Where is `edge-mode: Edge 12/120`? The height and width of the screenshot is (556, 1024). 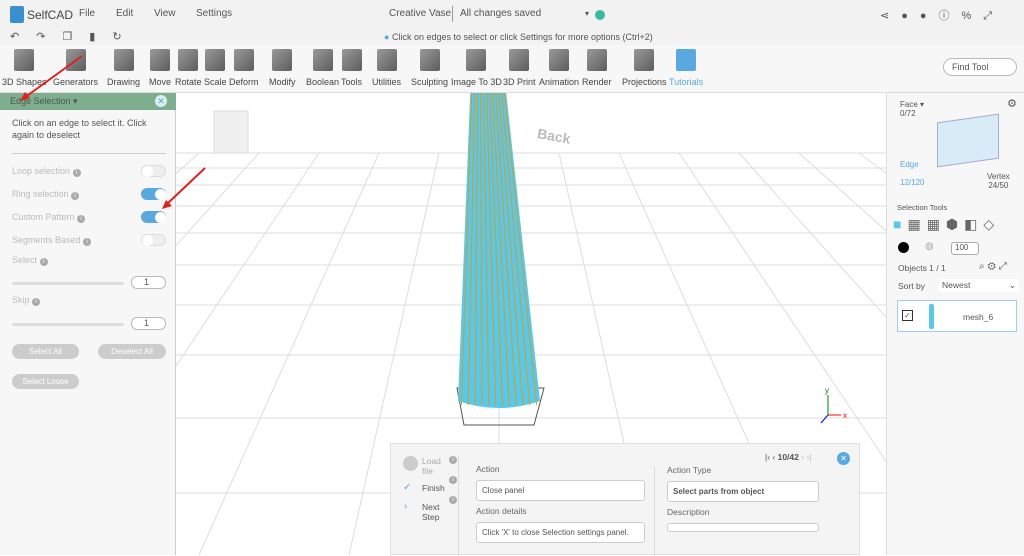
edge-mode: Edge 12/120 is located at coordinates (912, 173).